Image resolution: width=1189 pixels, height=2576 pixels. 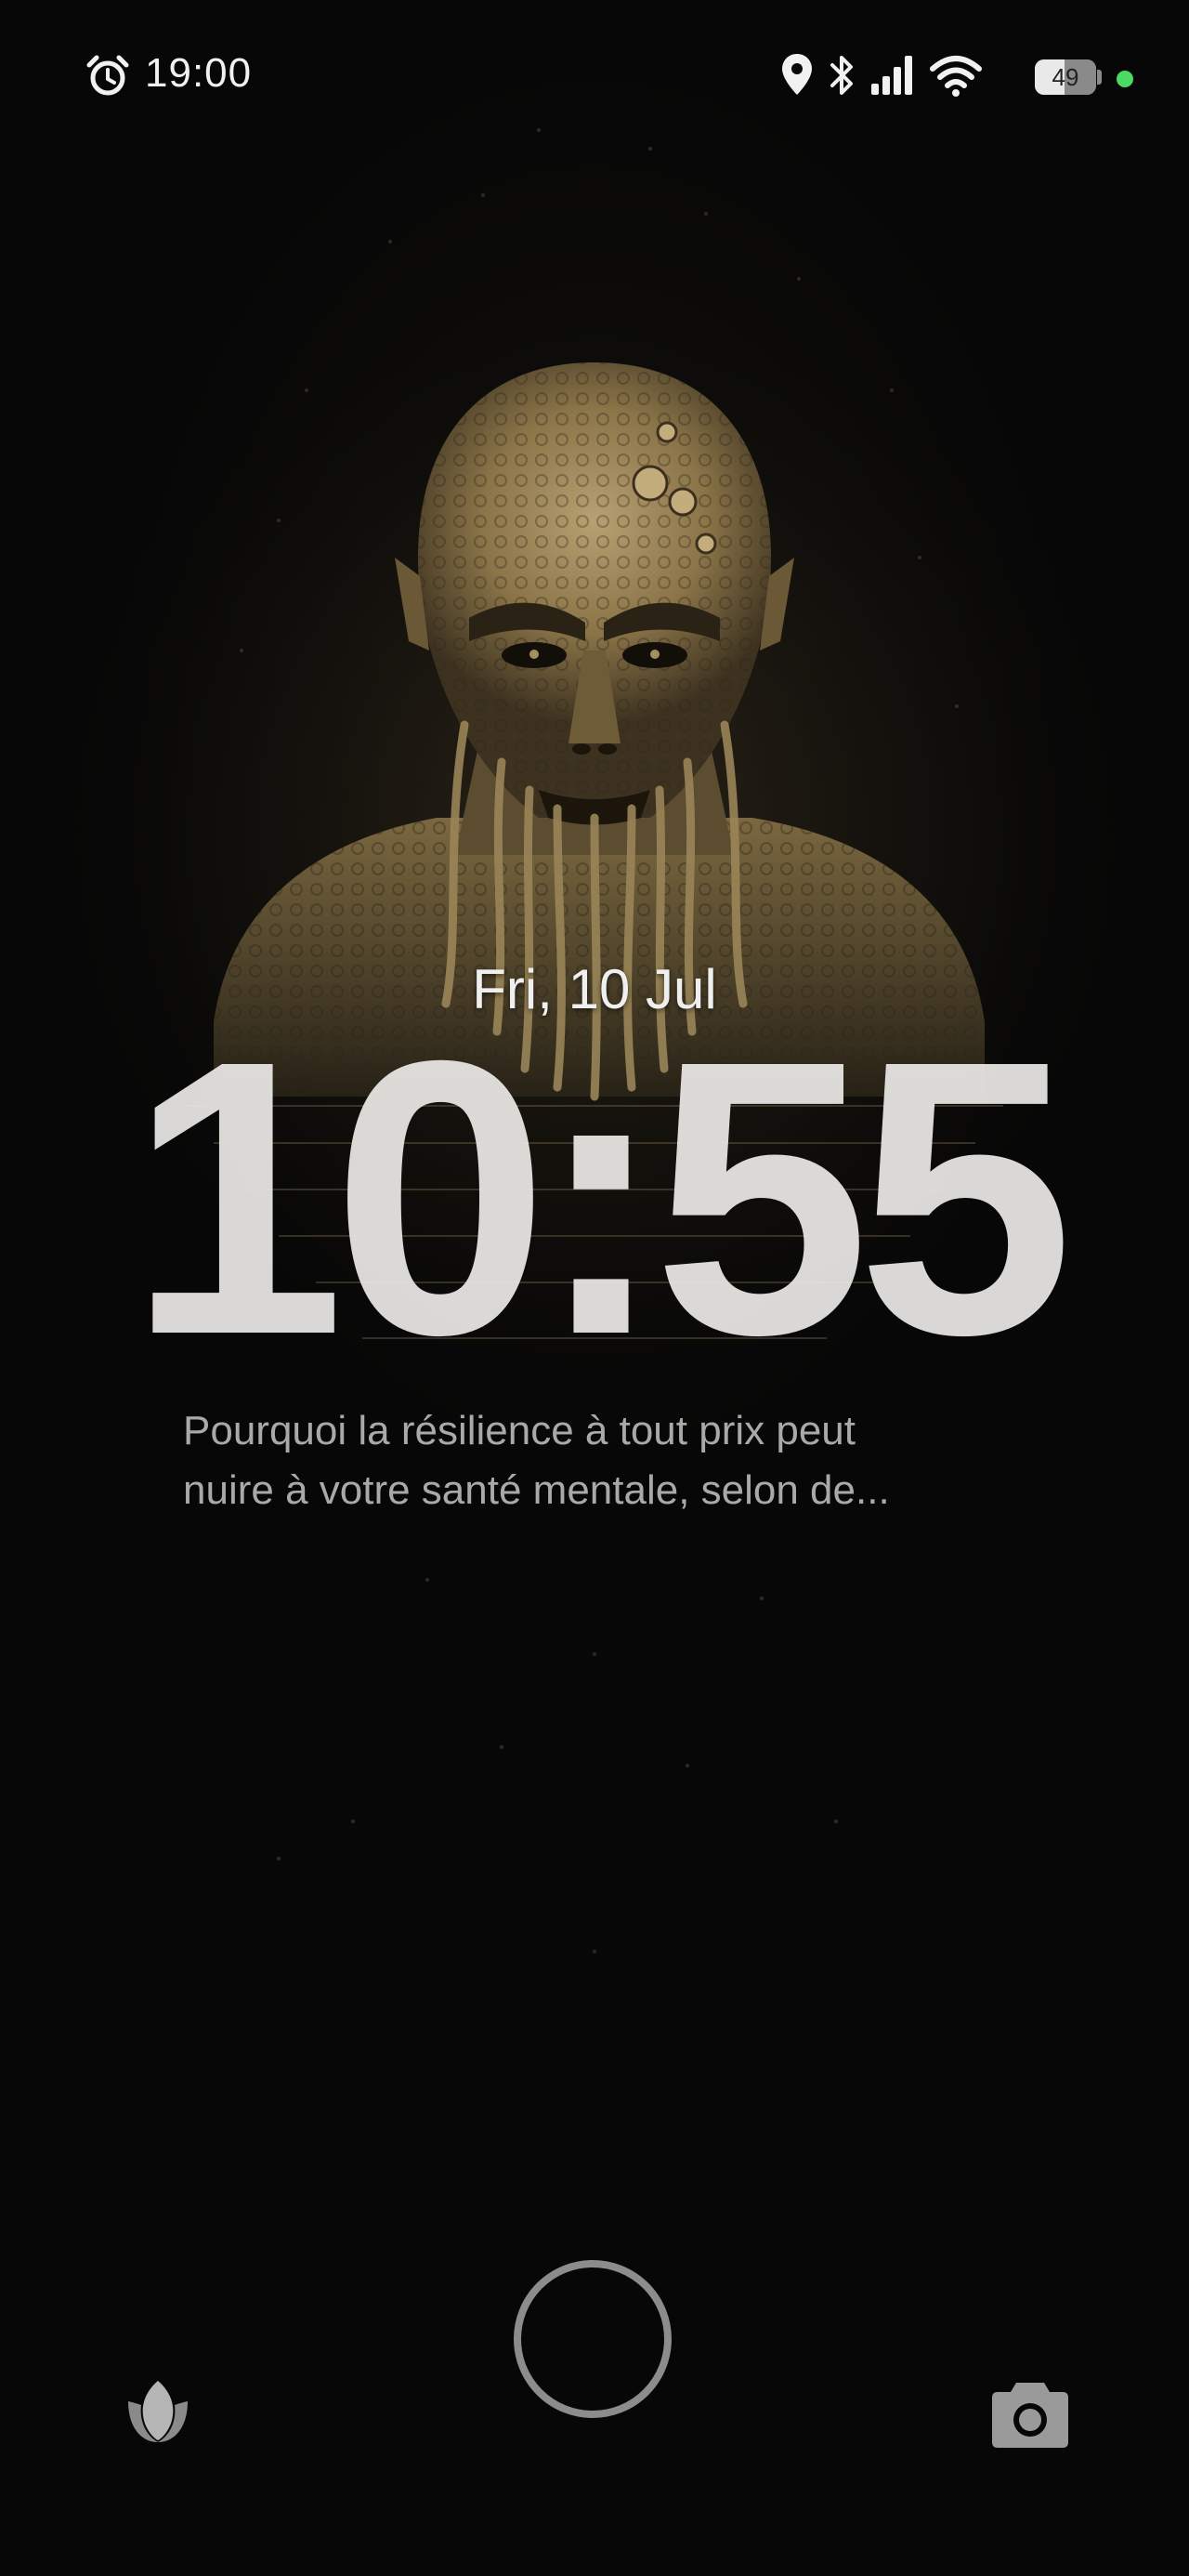 I want to click on status-icons: 49, so click(x=984, y=78).